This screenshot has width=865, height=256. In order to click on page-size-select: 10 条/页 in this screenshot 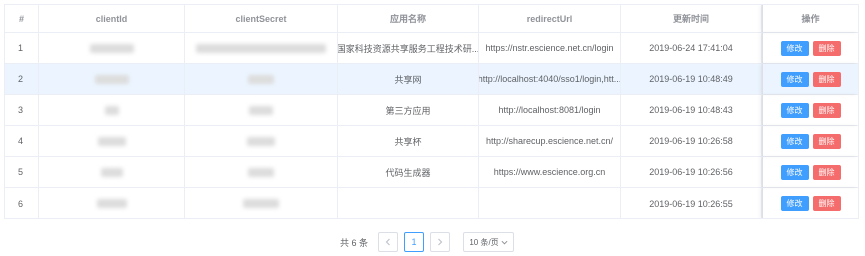, I will do `click(488, 242)`.